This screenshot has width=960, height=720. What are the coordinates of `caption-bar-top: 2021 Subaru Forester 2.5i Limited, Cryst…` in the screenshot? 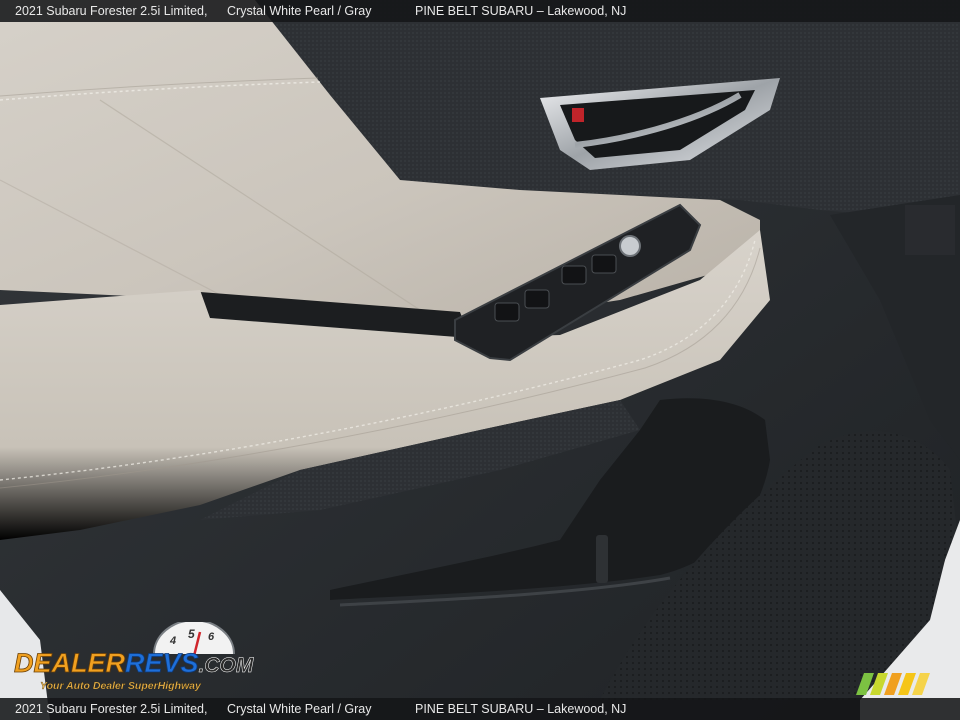 It's located at (480, 11).